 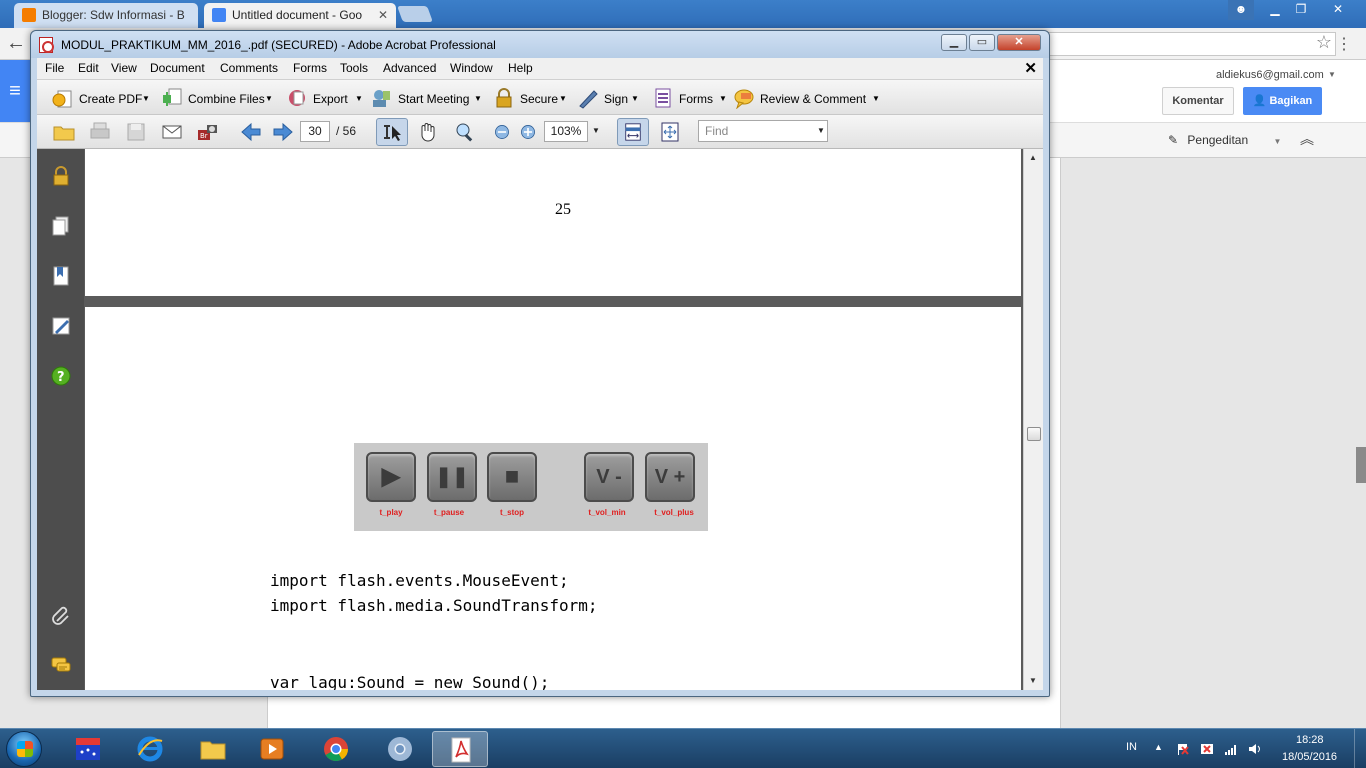 What do you see at coordinates (88, 749) in the screenshot?
I see `taskbar-app-flag` at bounding box center [88, 749].